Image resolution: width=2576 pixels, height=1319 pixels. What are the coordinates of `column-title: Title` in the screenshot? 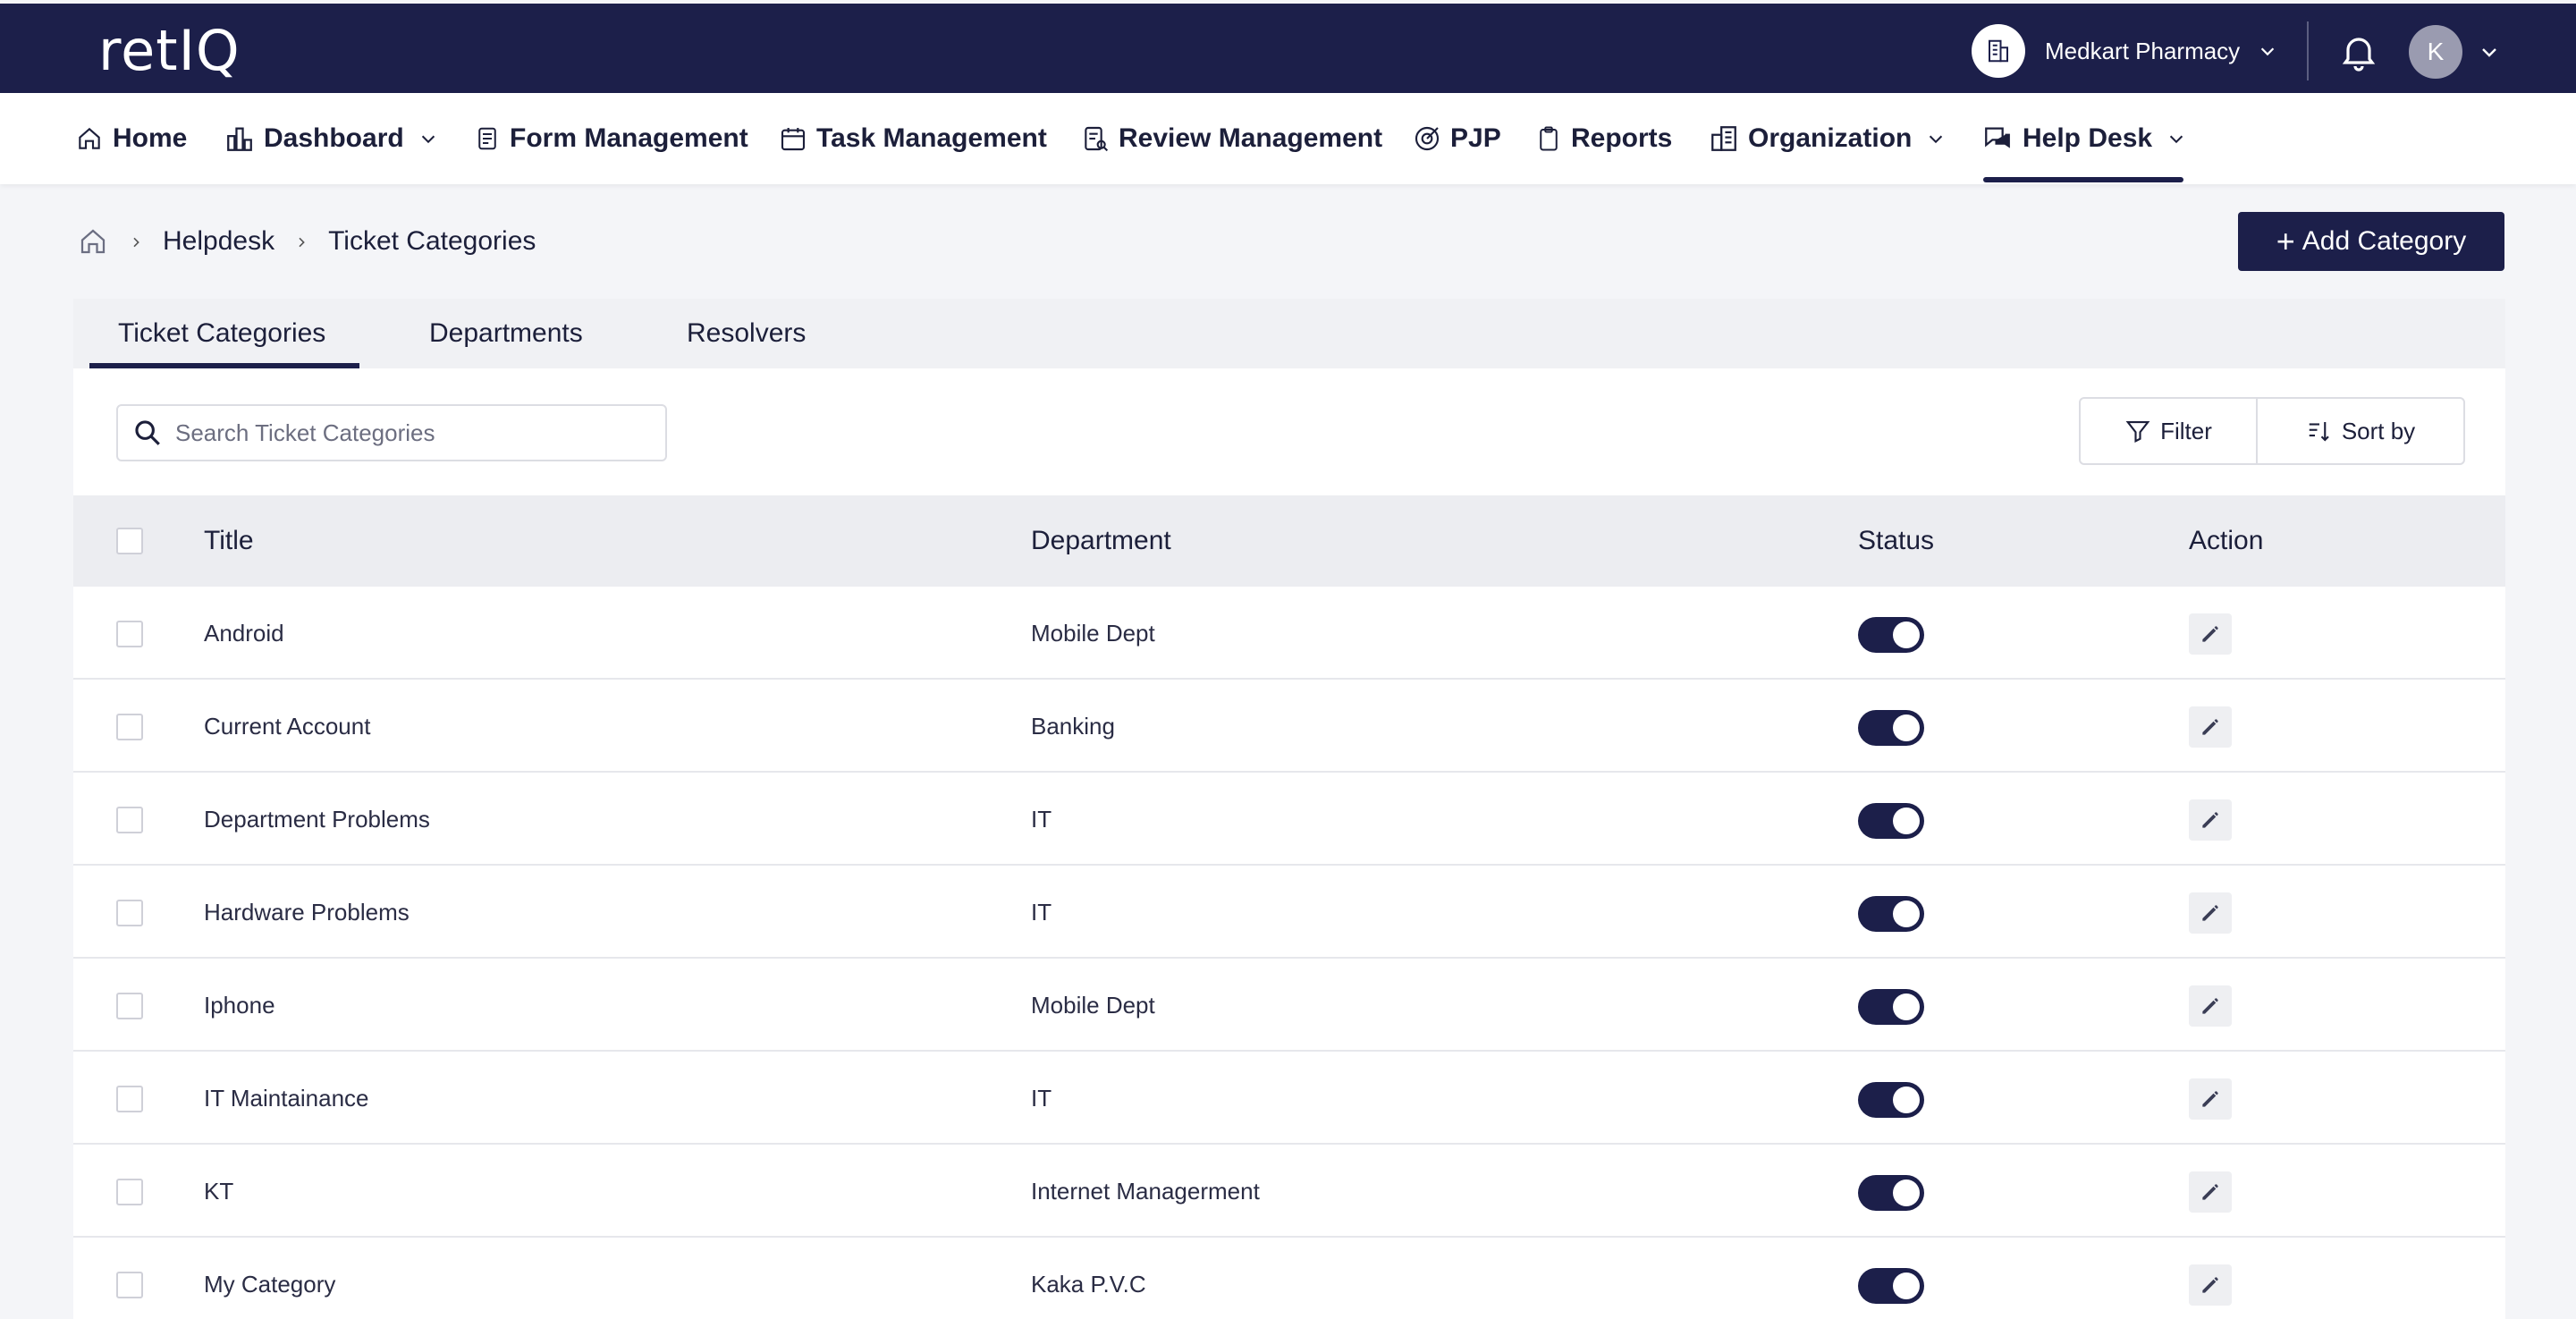 It's located at (229, 541).